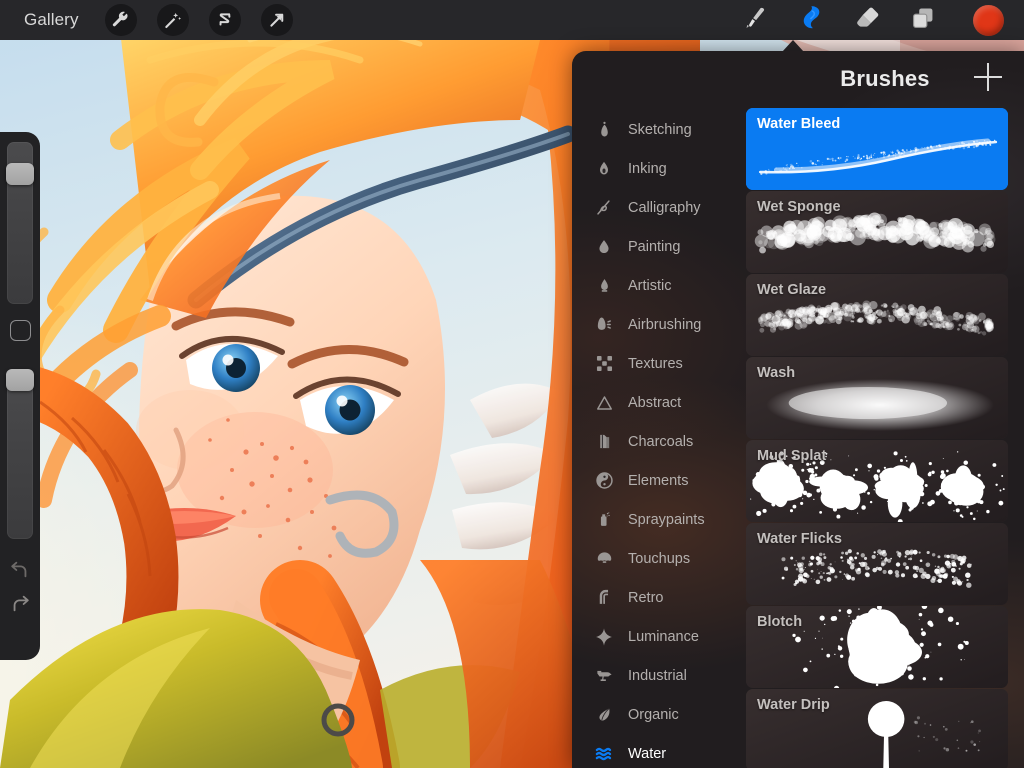 The width and height of the screenshot is (1024, 768). Describe the element at coordinates (604, 715) in the screenshot. I see `leaf-icon` at that location.